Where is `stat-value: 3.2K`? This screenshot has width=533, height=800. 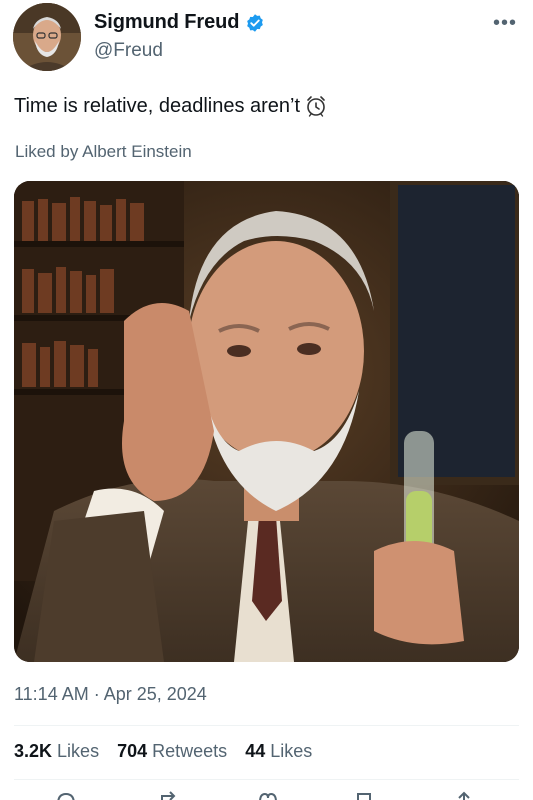 stat-value: 3.2K is located at coordinates (33, 751).